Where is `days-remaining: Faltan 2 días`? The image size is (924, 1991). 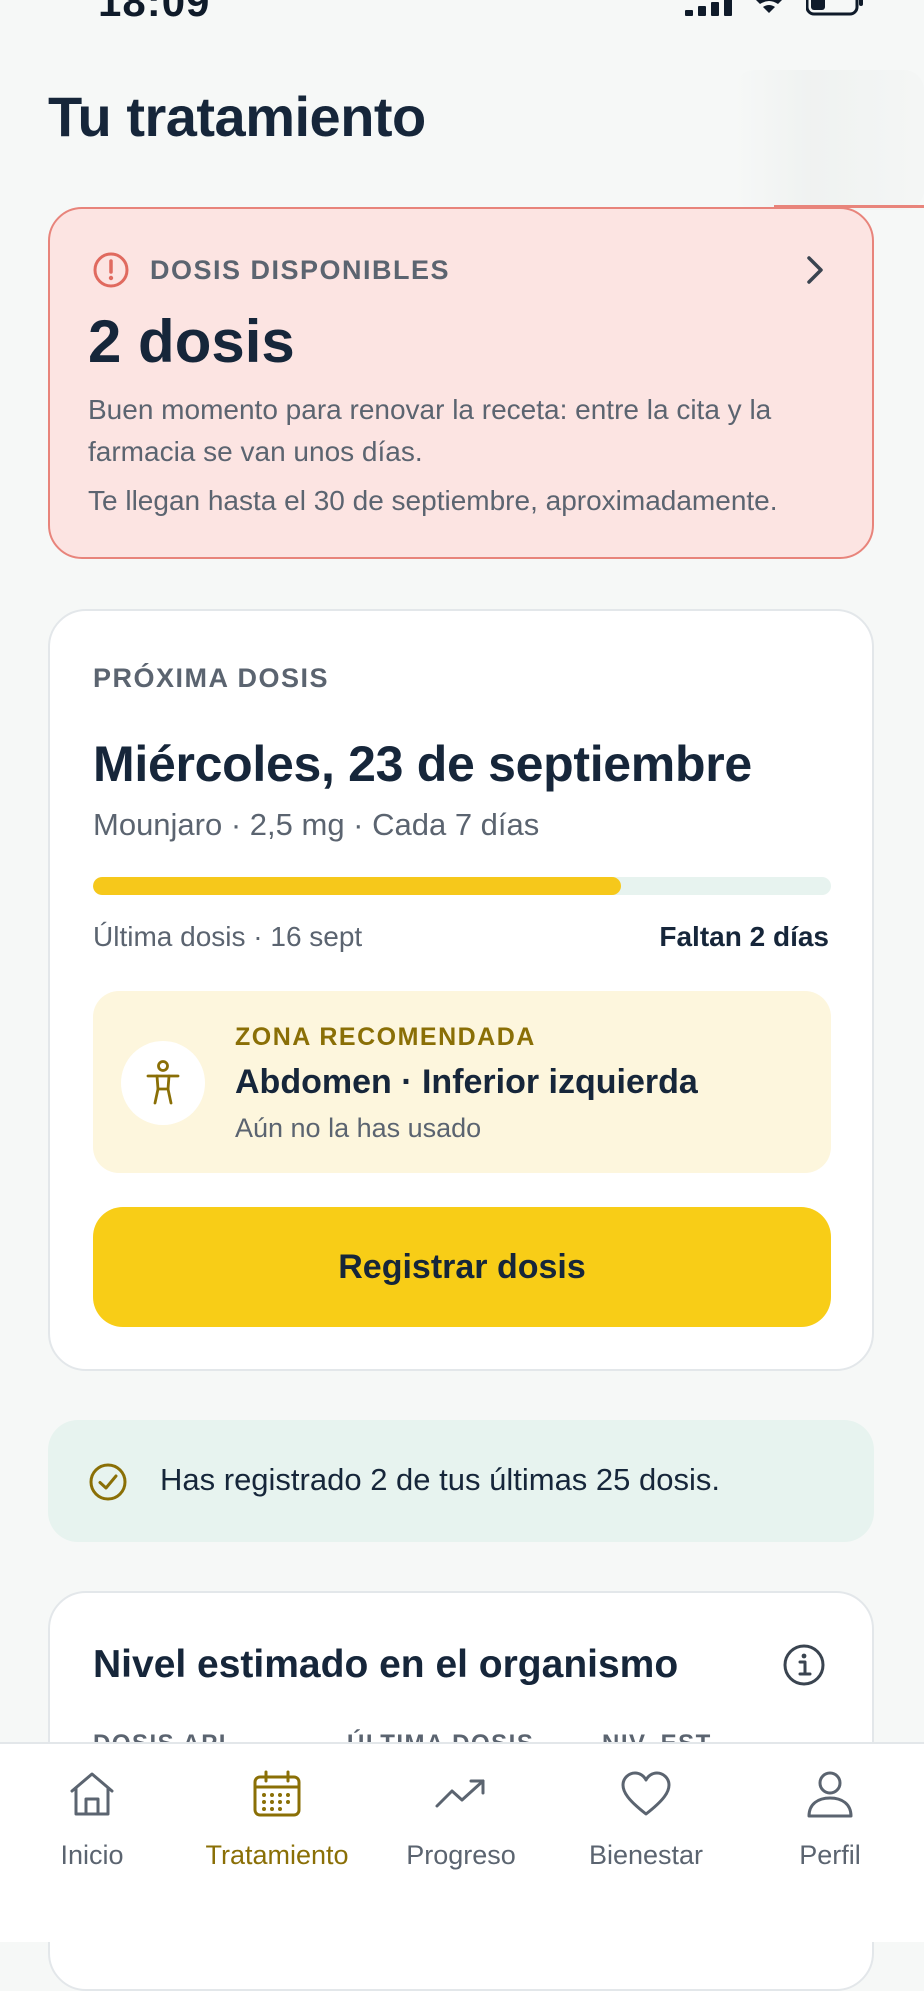
days-remaining: Faltan 2 días is located at coordinates (744, 936).